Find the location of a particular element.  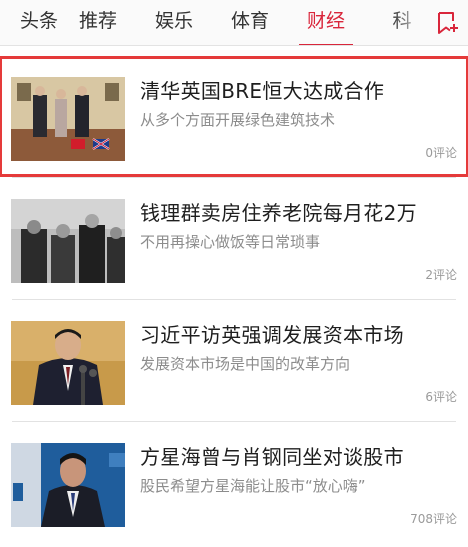

channel-tabs: 头条 推荐 娱乐 体育 财经 科 is located at coordinates (220, 22).